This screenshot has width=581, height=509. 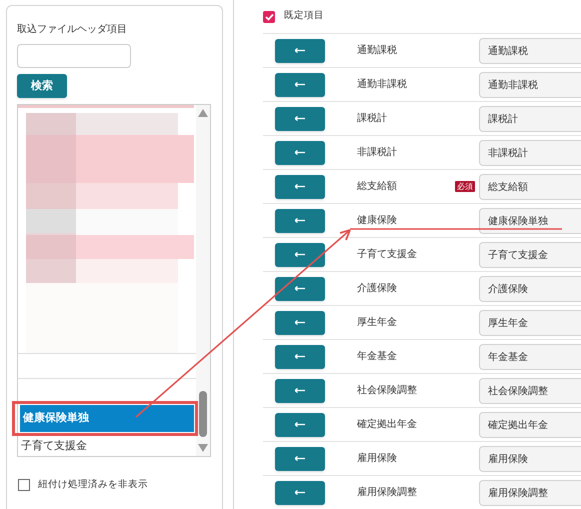 I want to click on search-button: 検索, so click(x=42, y=86).